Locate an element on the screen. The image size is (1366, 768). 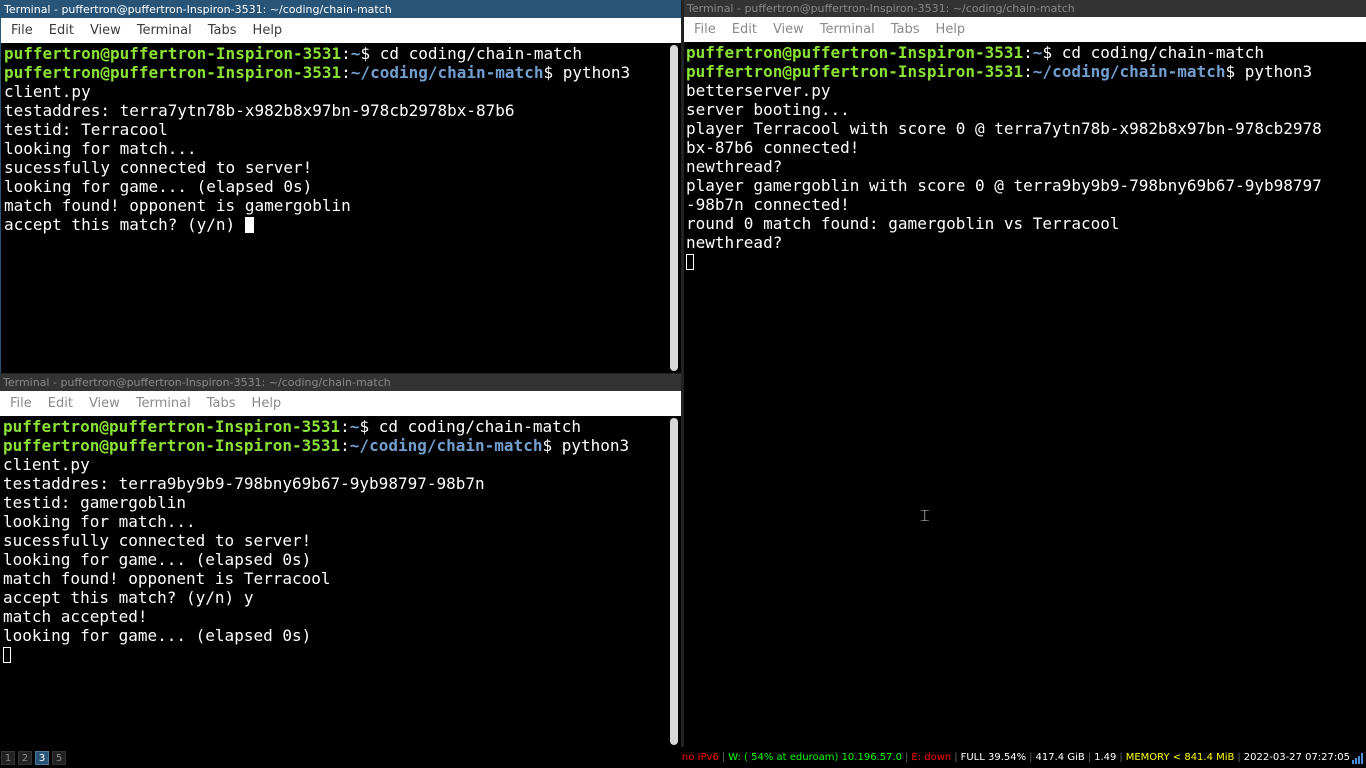
output-line: match accepted! is located at coordinates (75, 616).